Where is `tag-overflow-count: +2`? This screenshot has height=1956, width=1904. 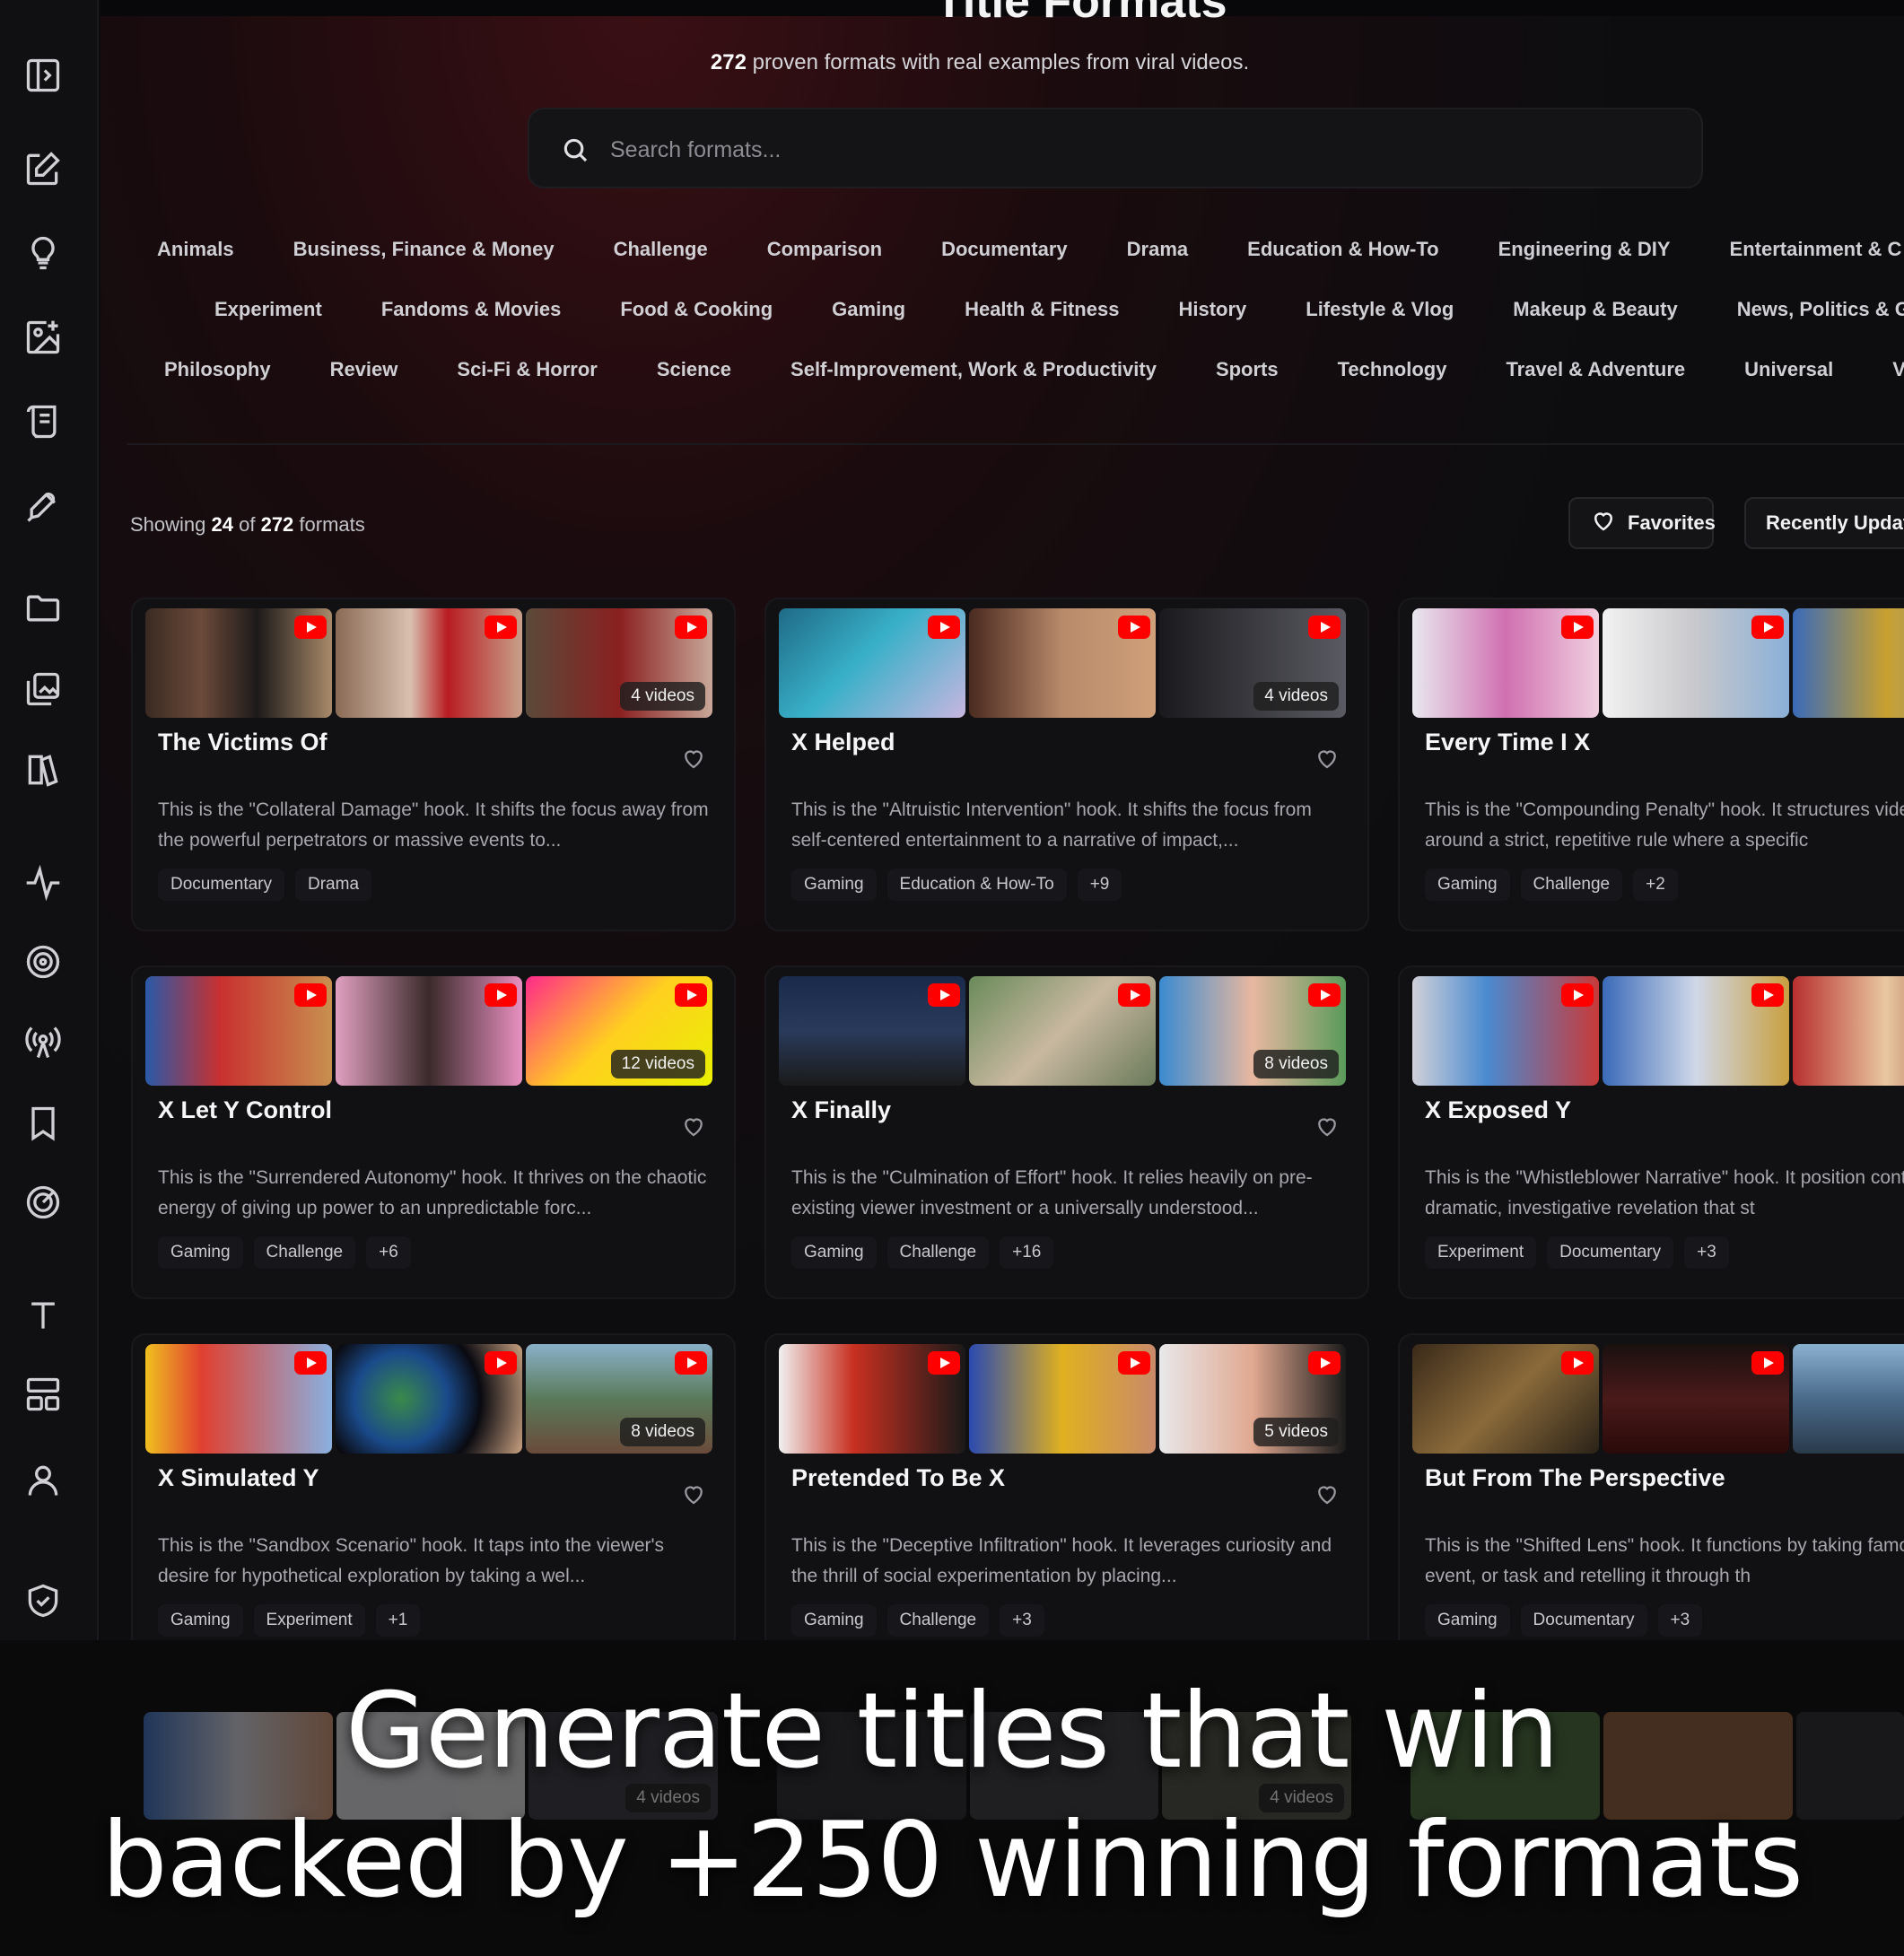 tag-overflow-count: +2 is located at coordinates (1655, 885).